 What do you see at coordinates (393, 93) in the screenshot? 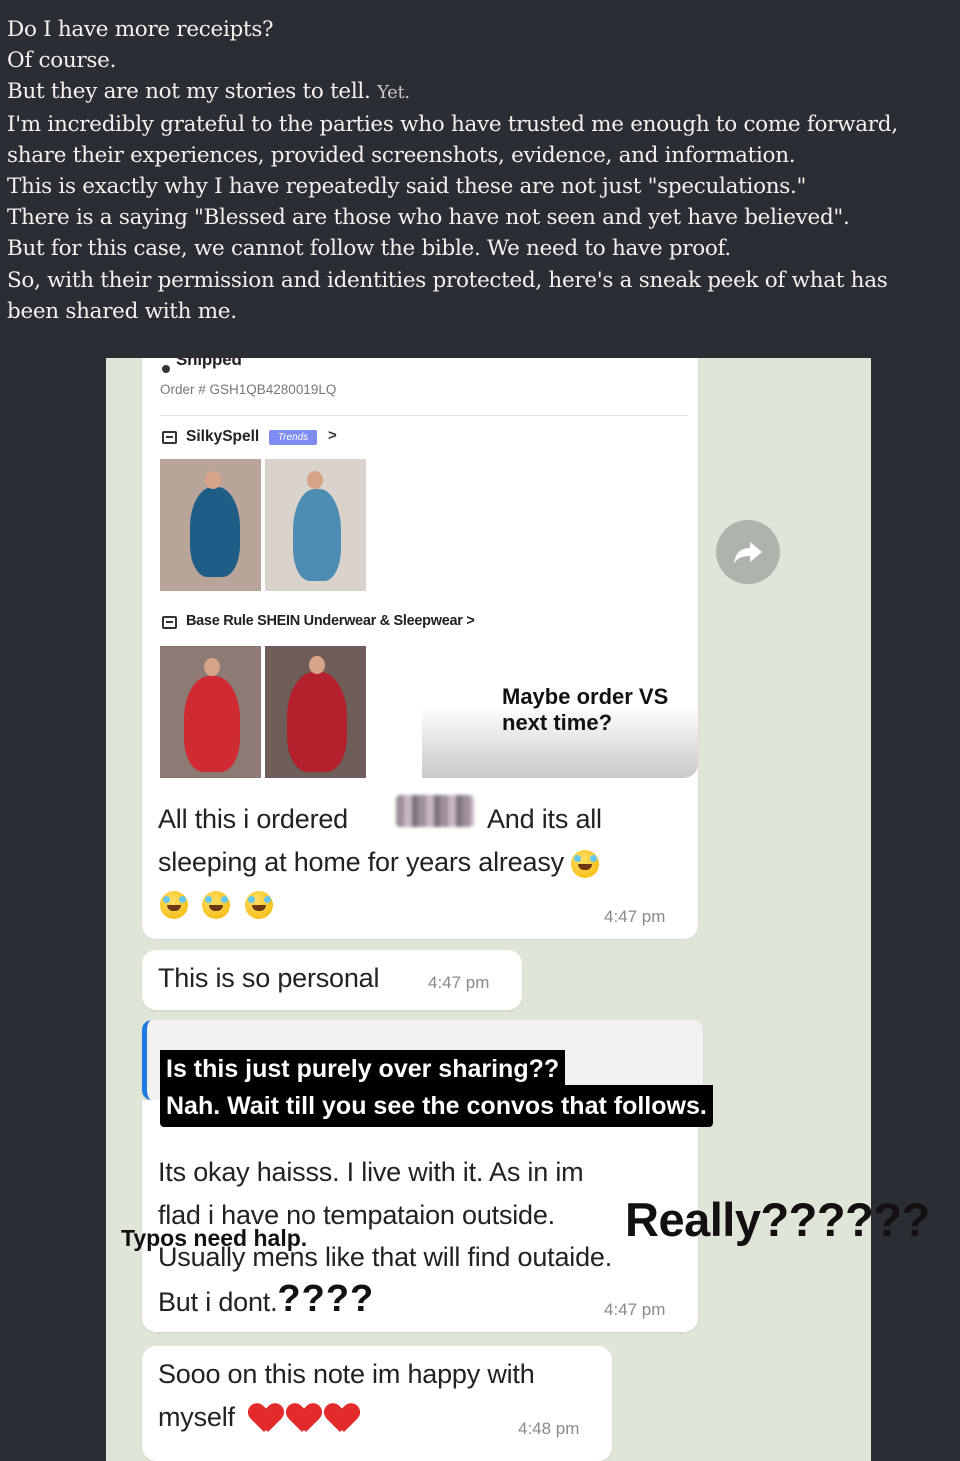
I see `intro-yet: Yet.` at bounding box center [393, 93].